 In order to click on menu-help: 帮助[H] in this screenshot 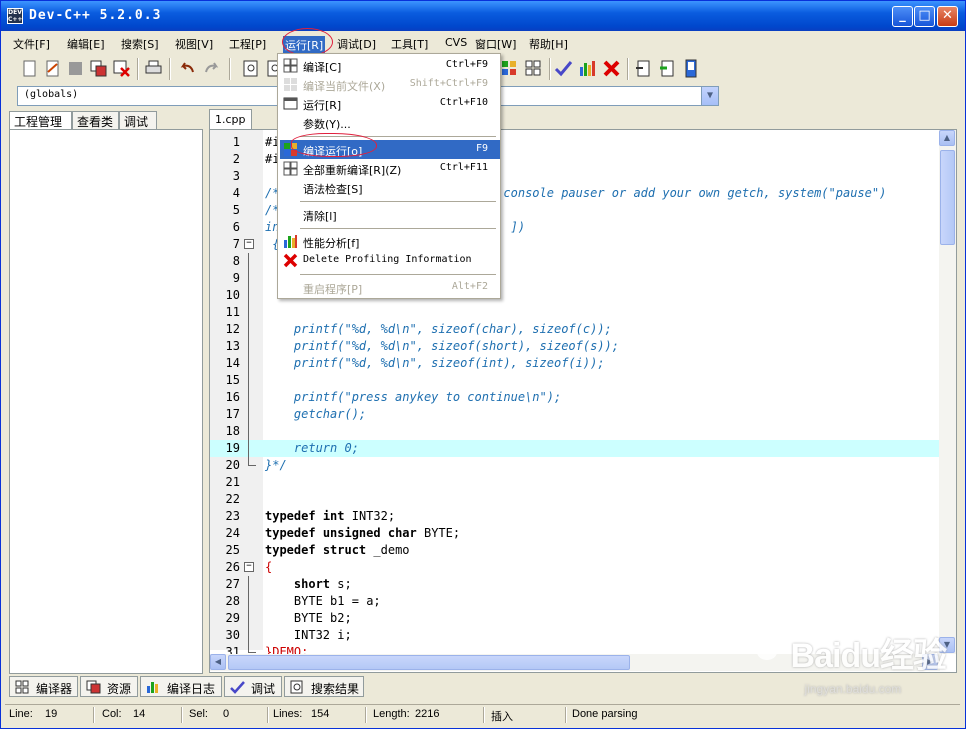, I will do `click(548, 44)`.